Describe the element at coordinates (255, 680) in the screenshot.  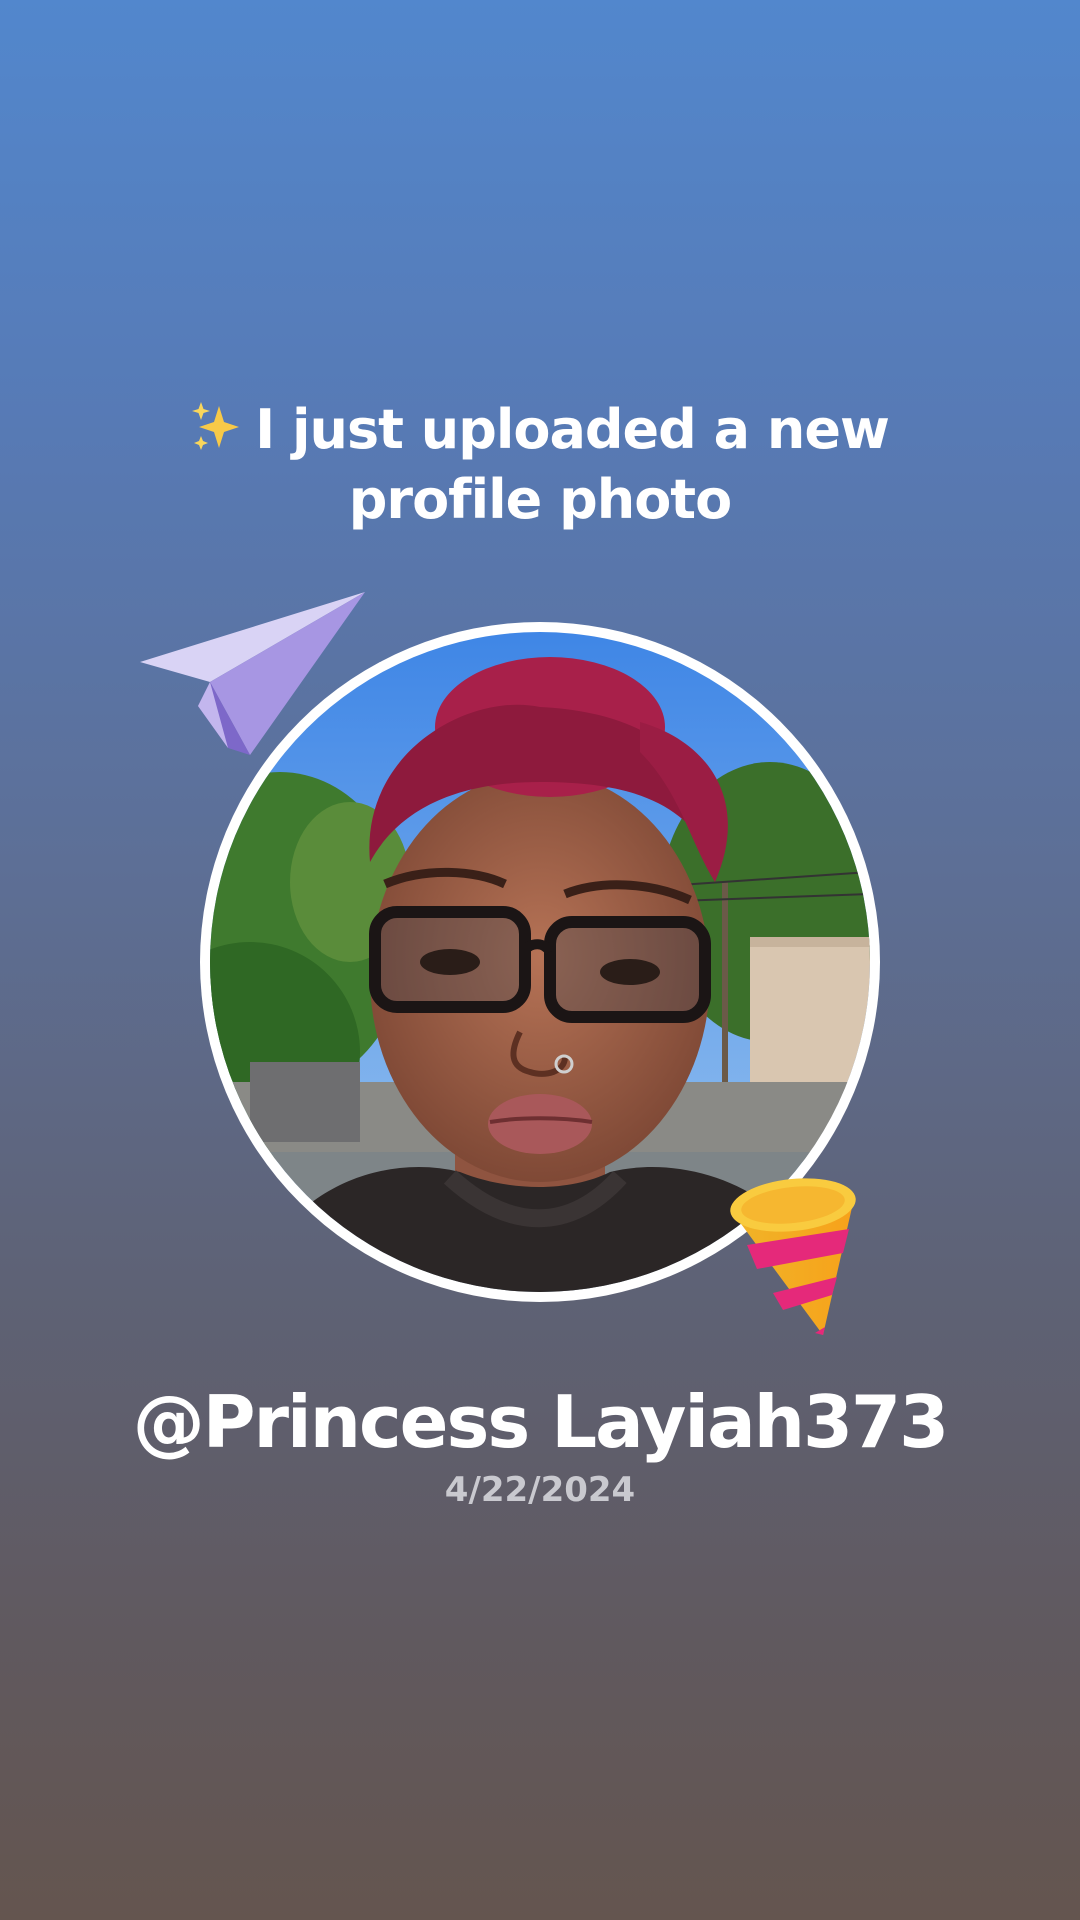
I see `paper-plane-icon` at that location.